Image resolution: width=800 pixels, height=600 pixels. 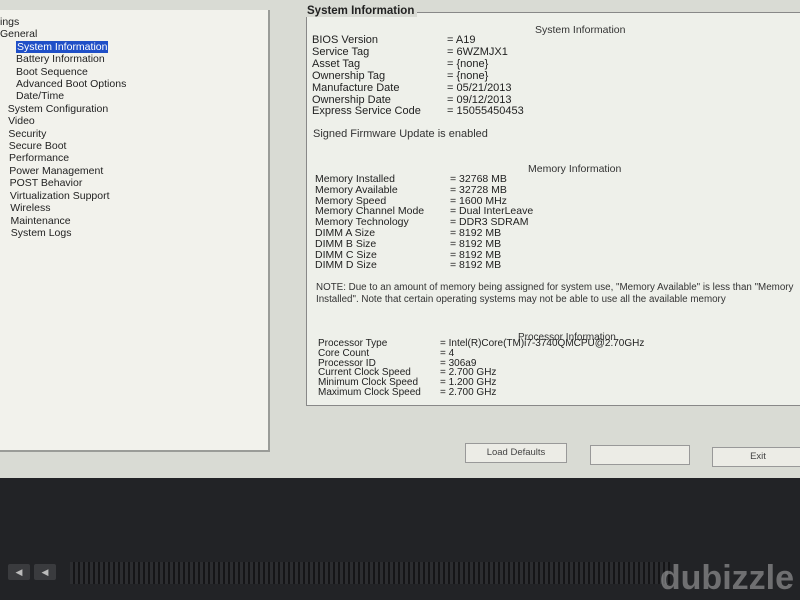 What do you see at coordinates (400, 134) in the screenshot?
I see `firmware-status: Signed Firmware Update is enabled` at bounding box center [400, 134].